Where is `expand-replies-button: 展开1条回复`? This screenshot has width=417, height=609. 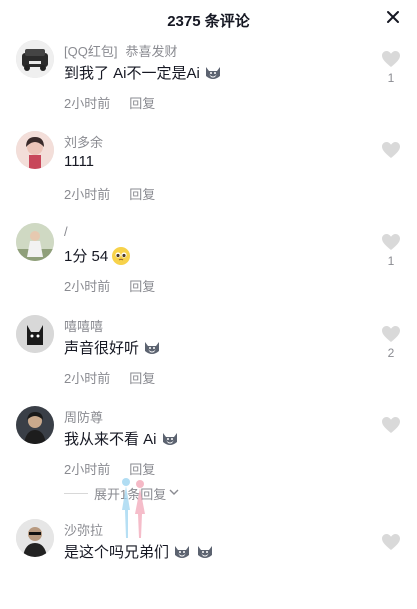 expand-replies-button: 展开1条回复 is located at coordinates (122, 493).